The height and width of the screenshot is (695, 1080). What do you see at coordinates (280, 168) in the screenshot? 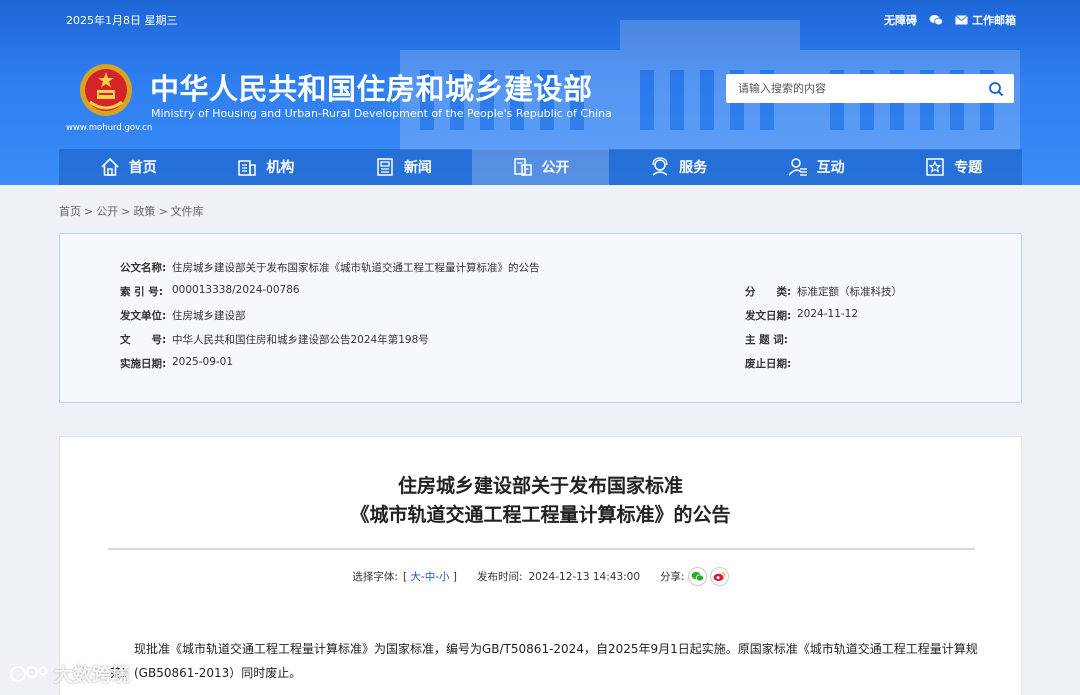
I see `nav-label: 机构` at bounding box center [280, 168].